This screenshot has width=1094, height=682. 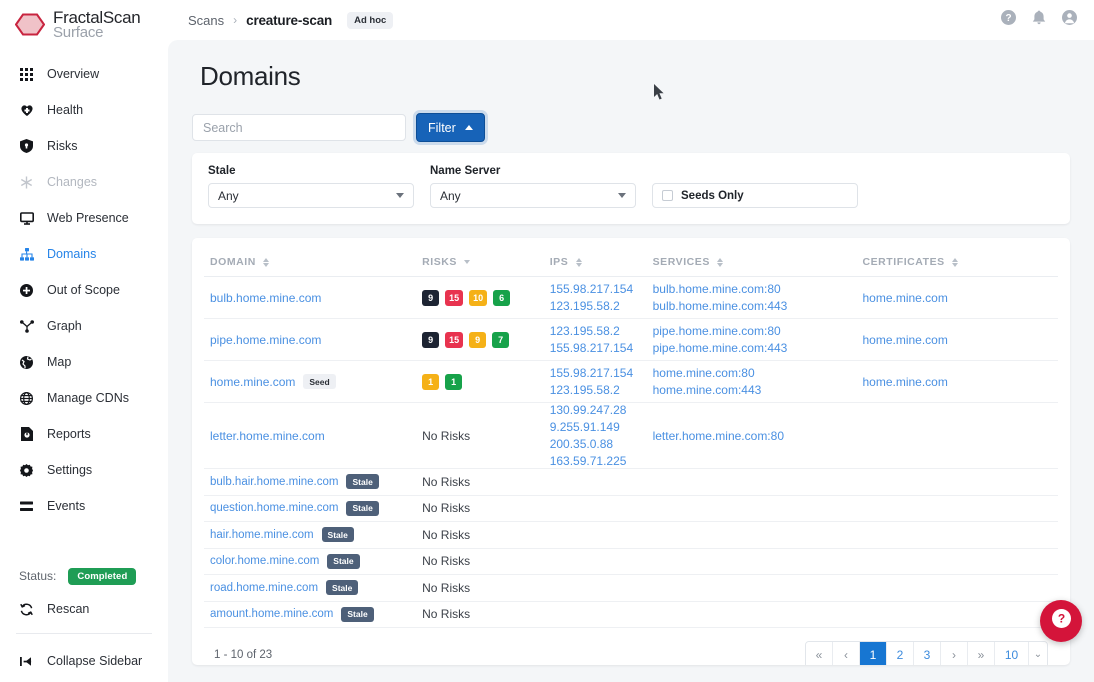 What do you see at coordinates (960, 257) in the screenshot?
I see `column-header-certificates: CERTIFICATES` at bounding box center [960, 257].